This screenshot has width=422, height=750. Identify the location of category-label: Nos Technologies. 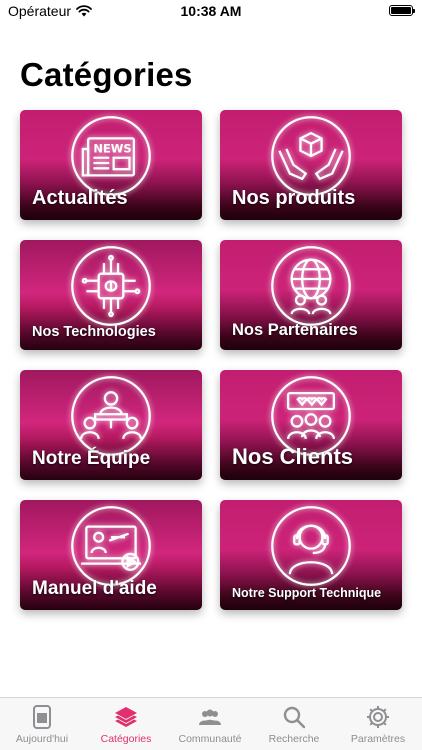
(94, 332).